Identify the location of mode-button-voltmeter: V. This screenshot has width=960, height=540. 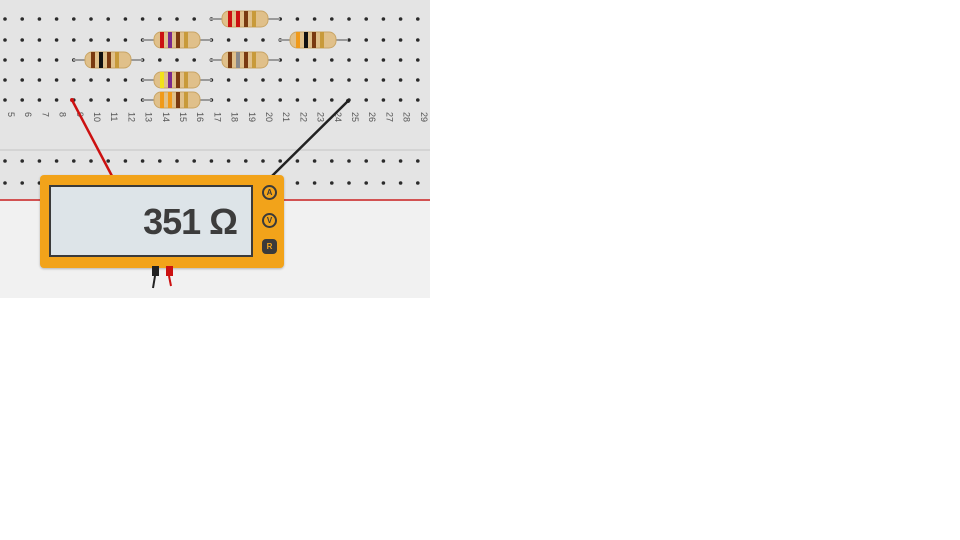
(269, 220).